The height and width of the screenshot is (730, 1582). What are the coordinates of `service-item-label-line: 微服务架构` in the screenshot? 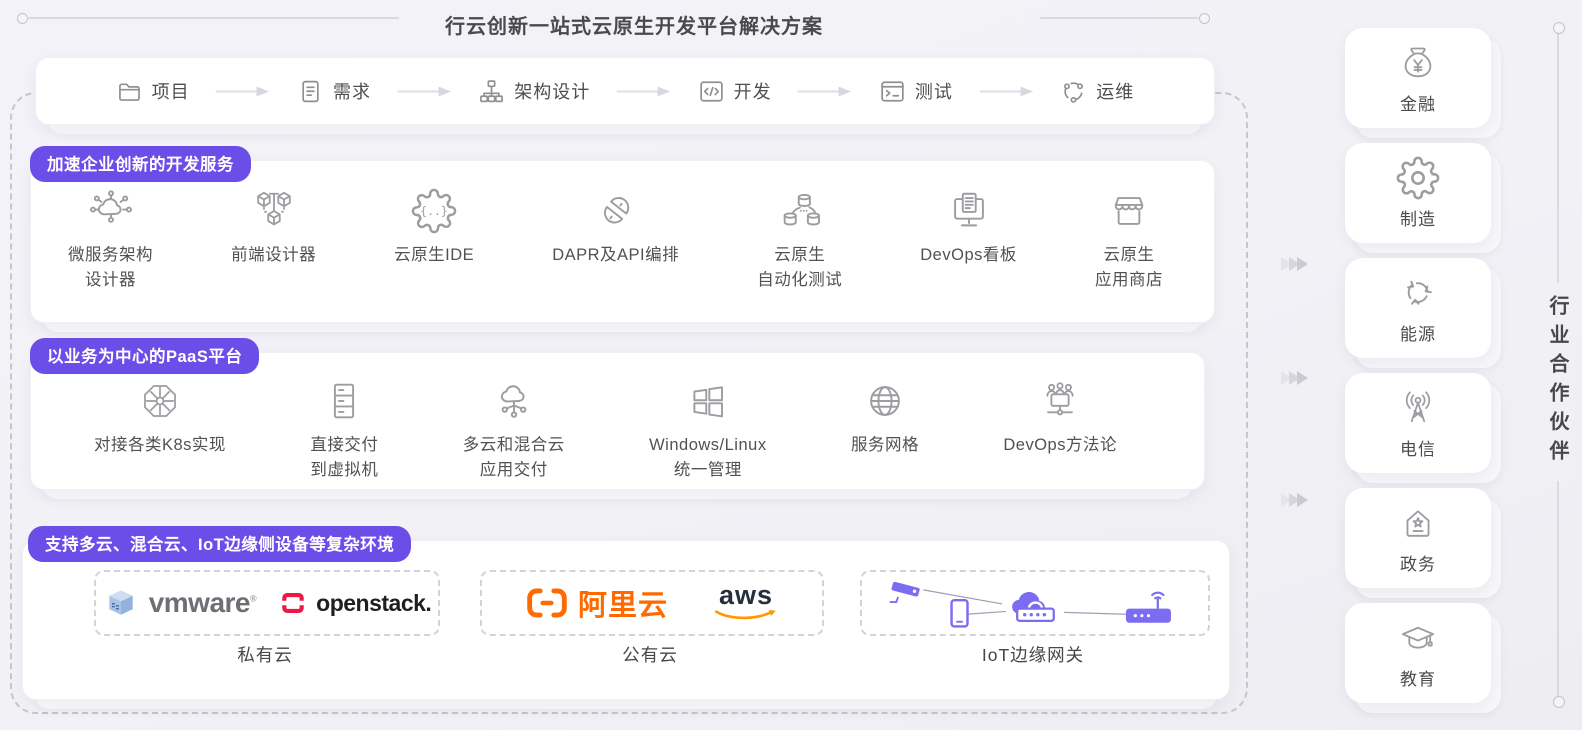 It's located at (110, 255).